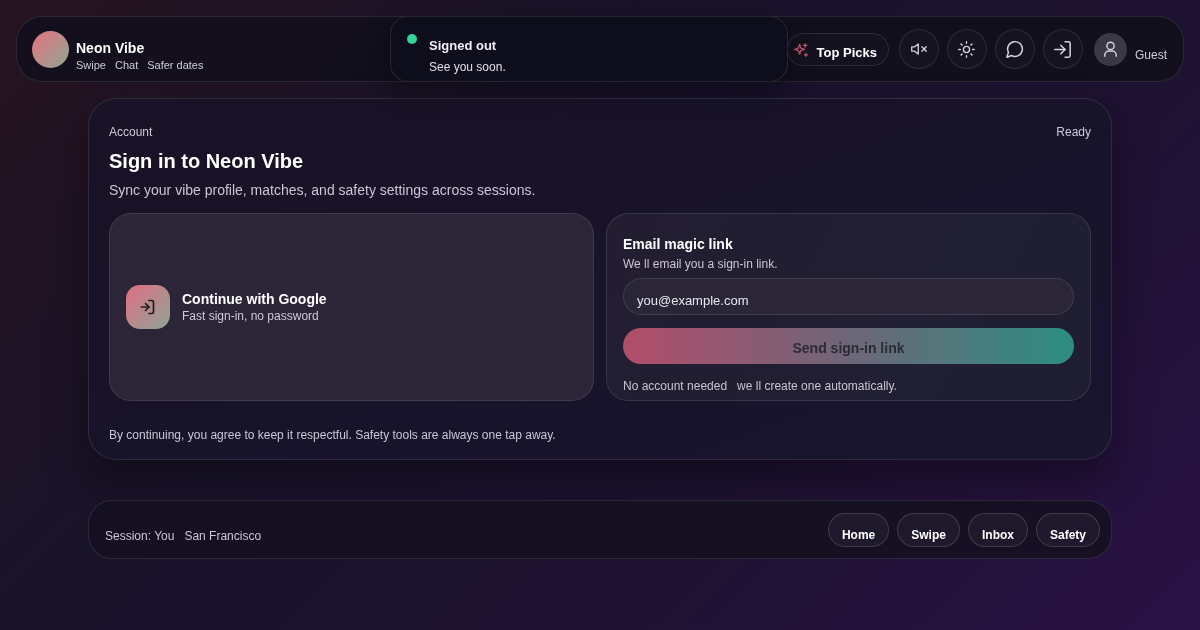 The width and height of the screenshot is (1200, 630). I want to click on toast-message: See you soon., so click(467, 67).